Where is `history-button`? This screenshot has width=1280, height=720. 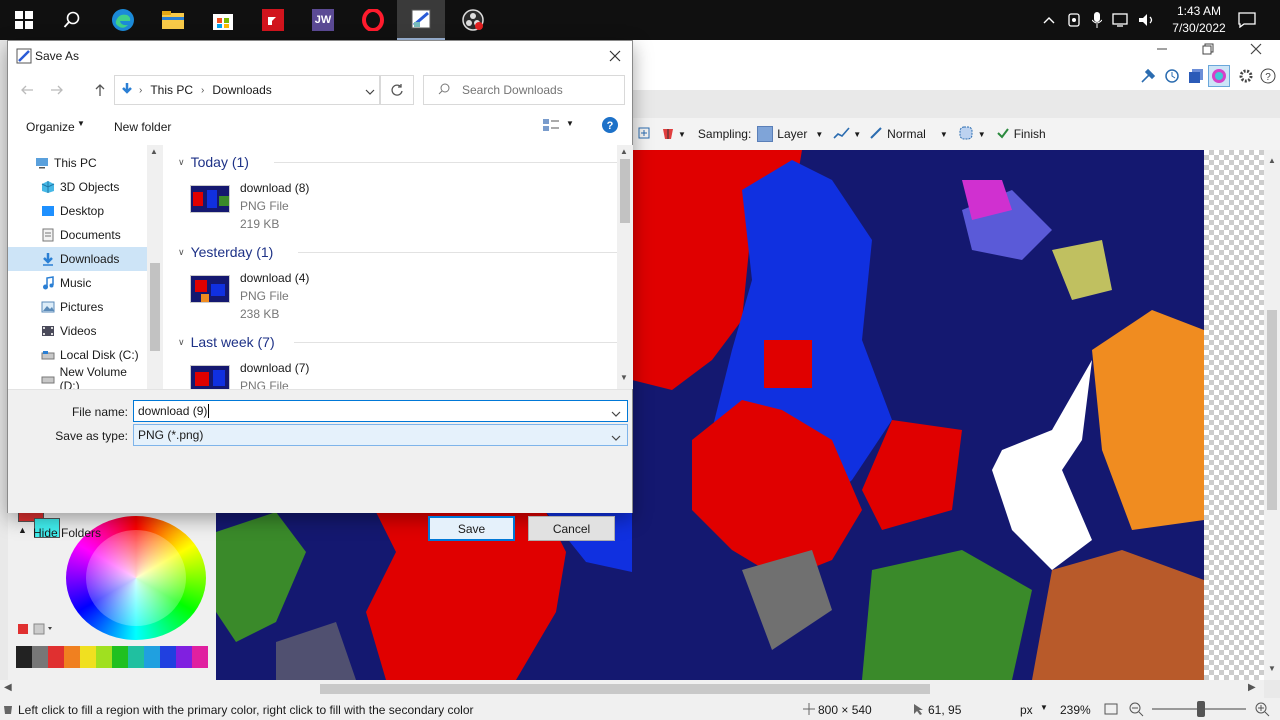
history-button is located at coordinates (1172, 77).